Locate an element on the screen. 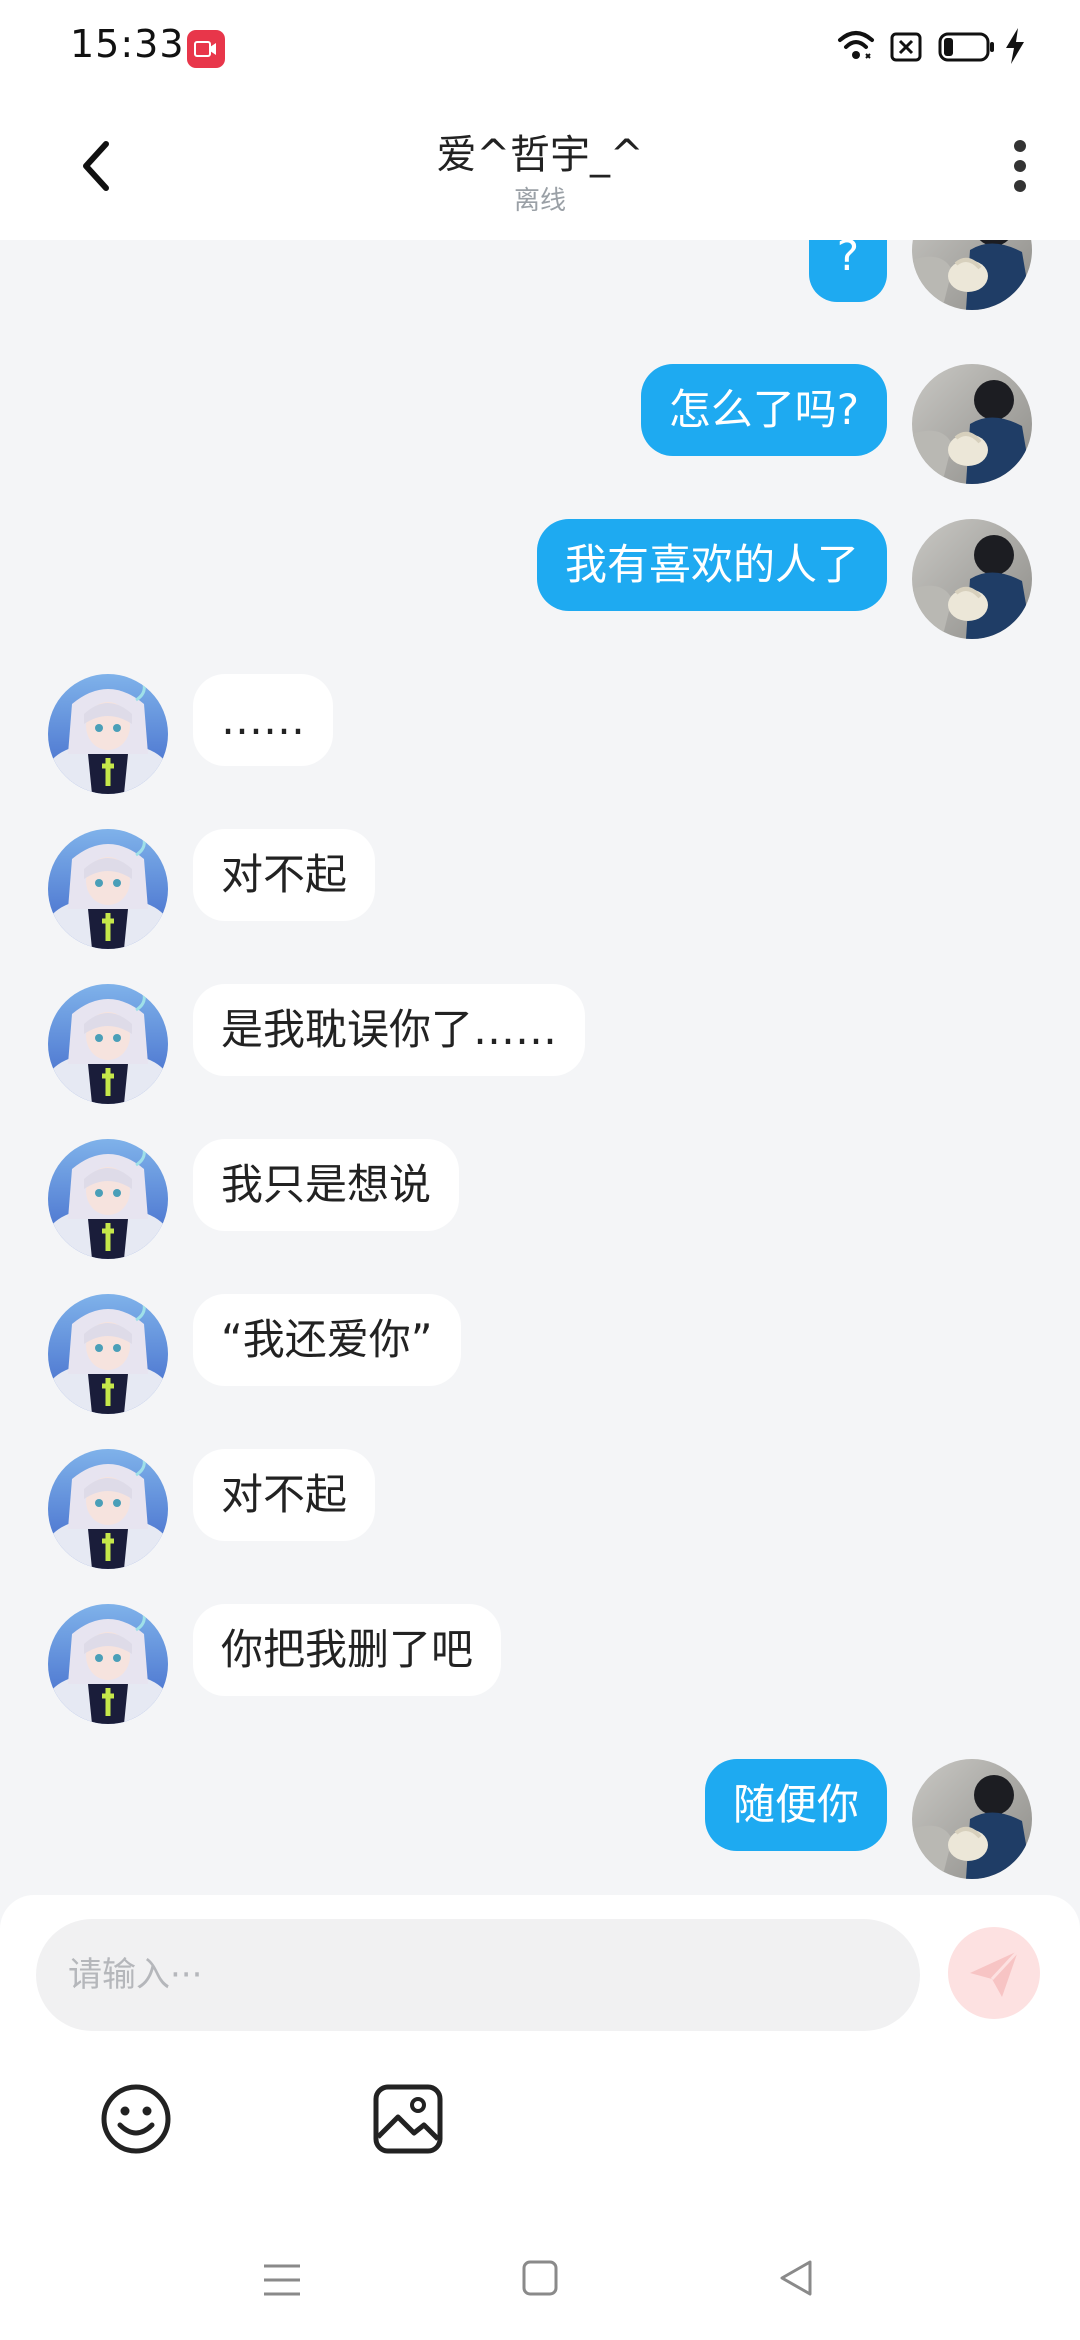  screen-record-icon is located at coordinates (206, 49).